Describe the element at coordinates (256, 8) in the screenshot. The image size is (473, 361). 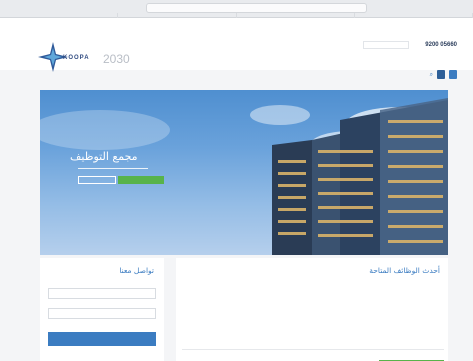
I see `address-bar` at that location.